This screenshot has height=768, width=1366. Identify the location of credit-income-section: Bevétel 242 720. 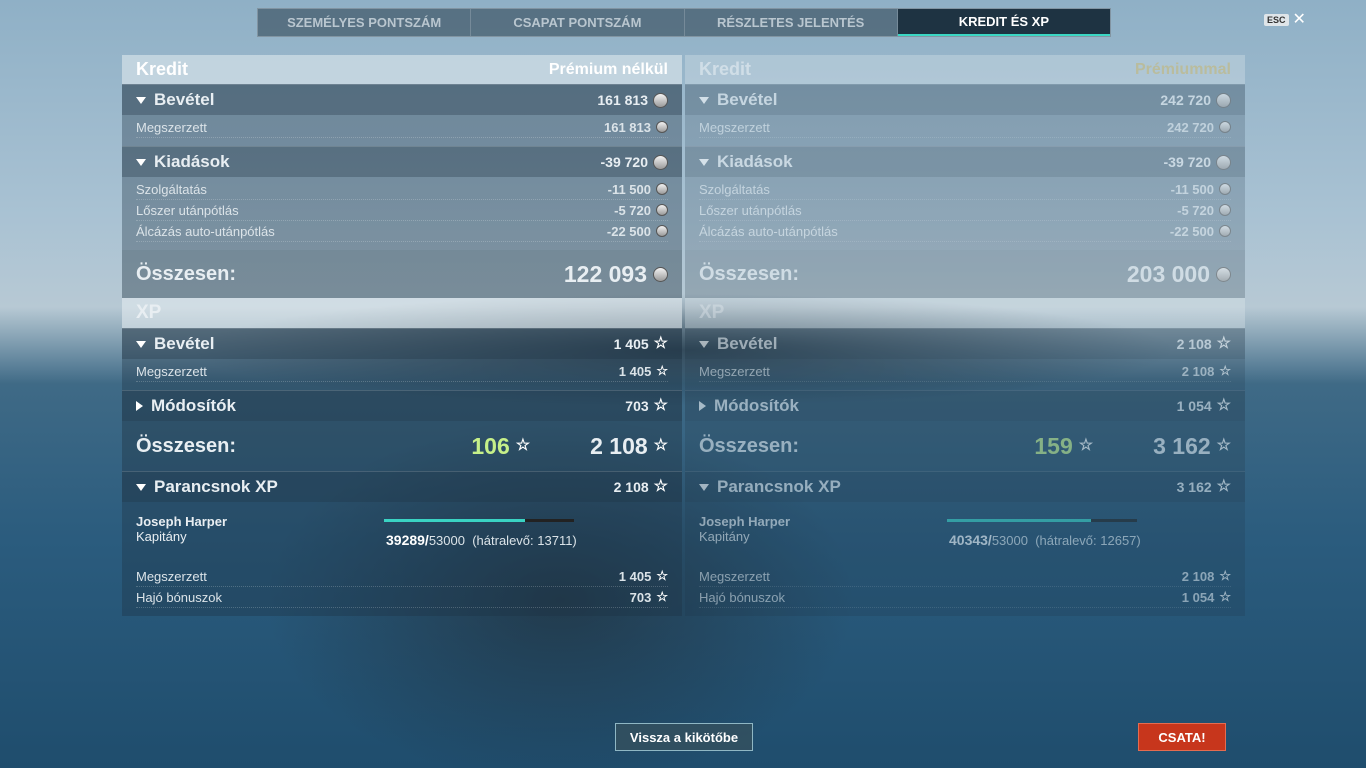
(965, 99).